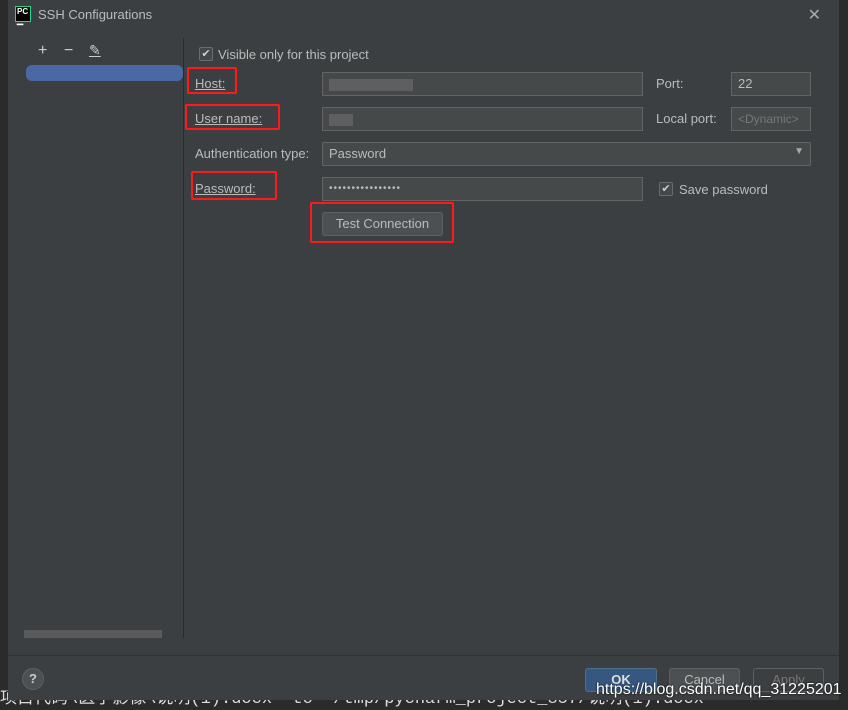  What do you see at coordinates (482, 189) in the screenshot?
I see `password-input: ••••••••••••••••` at bounding box center [482, 189].